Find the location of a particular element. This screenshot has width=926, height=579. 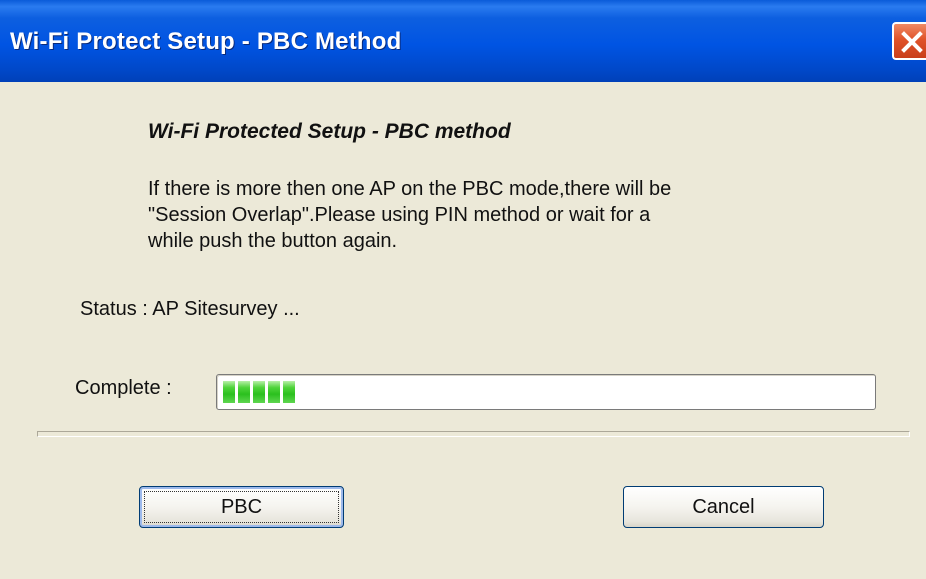

section-heading: Wi-Fi Protected Setup - PBC method is located at coordinates (329, 131).